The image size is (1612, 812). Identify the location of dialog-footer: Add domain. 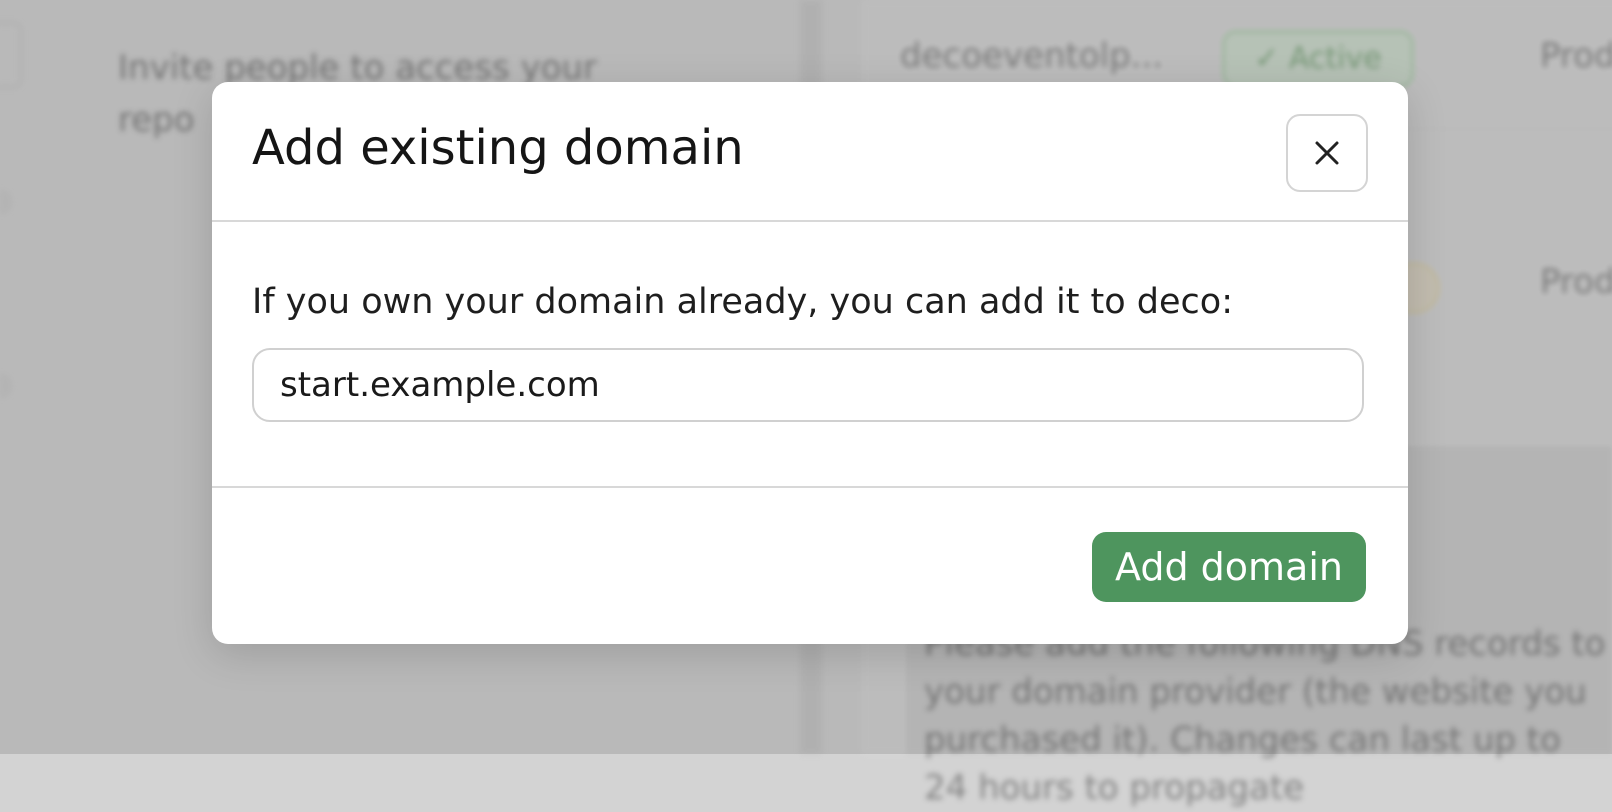
(810, 566).